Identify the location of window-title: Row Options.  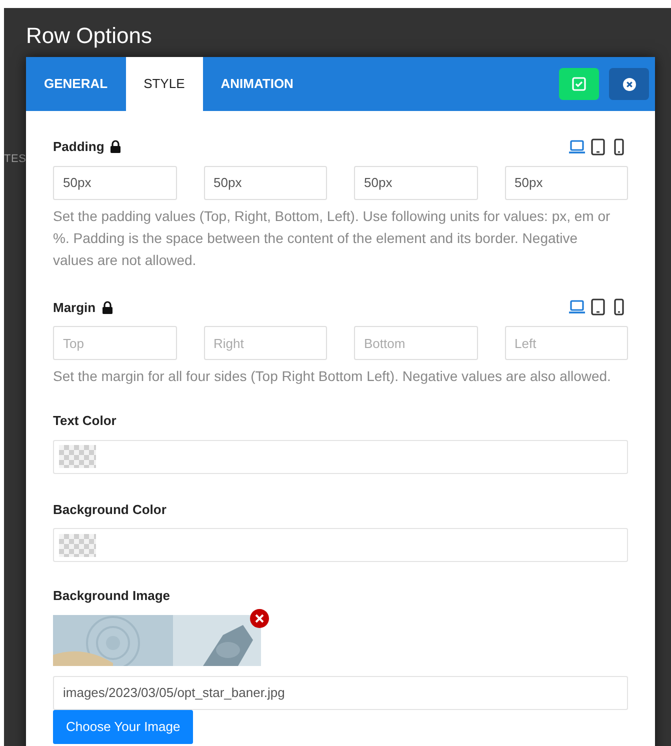
(89, 36).